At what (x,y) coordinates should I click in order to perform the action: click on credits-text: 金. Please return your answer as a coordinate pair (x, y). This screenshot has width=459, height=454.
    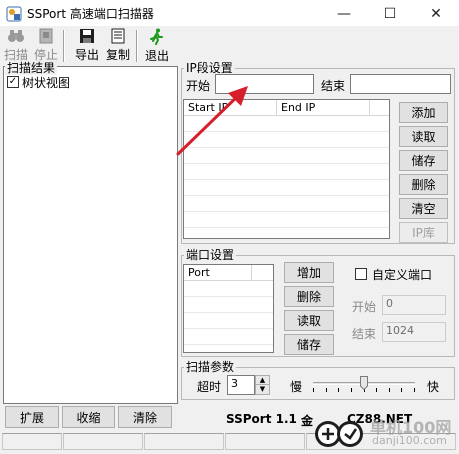
    Looking at the image, I should click on (307, 421).